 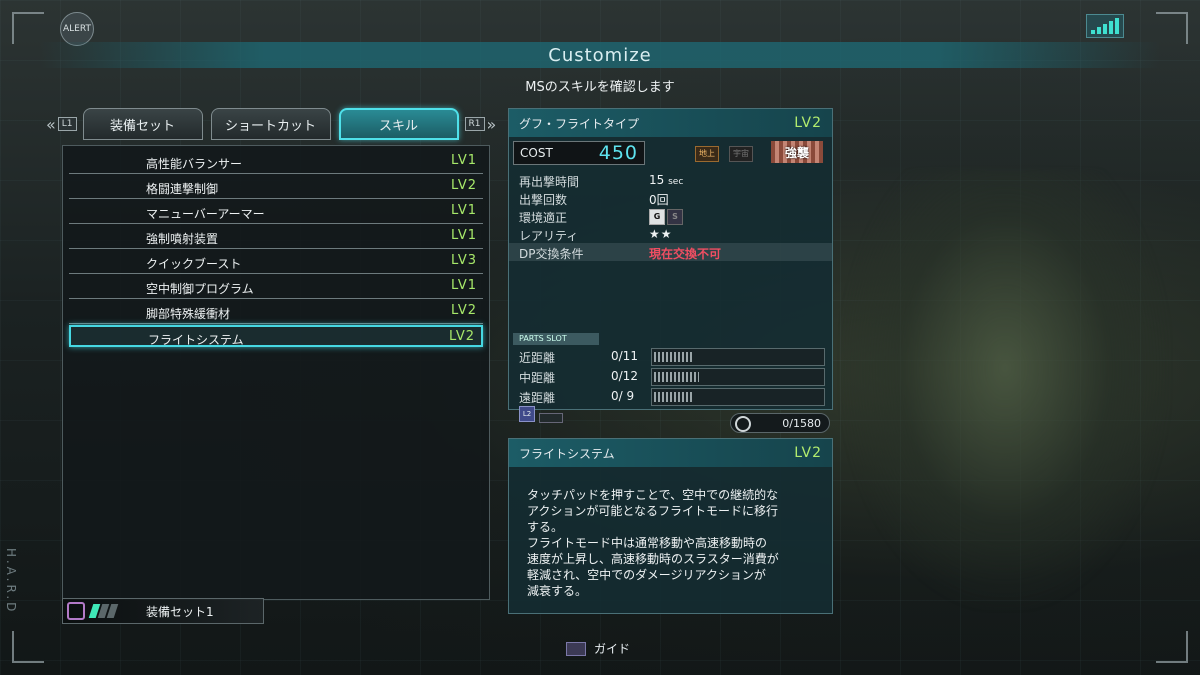 What do you see at coordinates (624, 376) in the screenshot?
I see `parts-value: 0/12` at bounding box center [624, 376].